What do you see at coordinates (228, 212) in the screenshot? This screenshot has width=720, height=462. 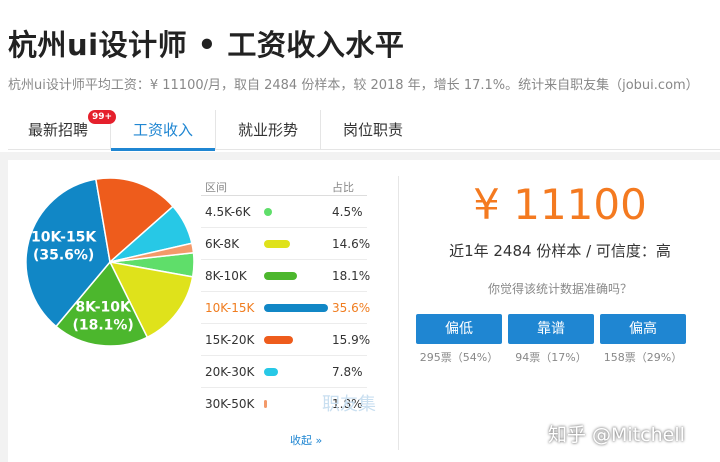 I see `range-label: 4.5K-6K` at bounding box center [228, 212].